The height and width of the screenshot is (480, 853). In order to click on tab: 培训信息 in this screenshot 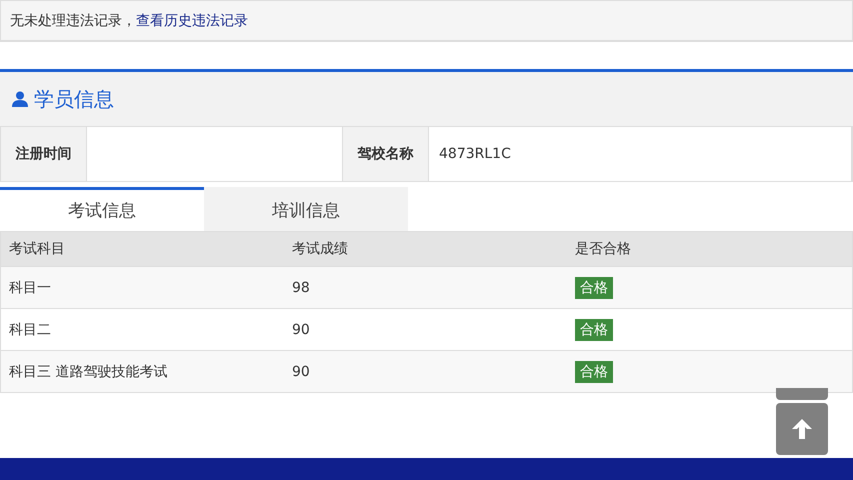, I will do `click(306, 209)`.